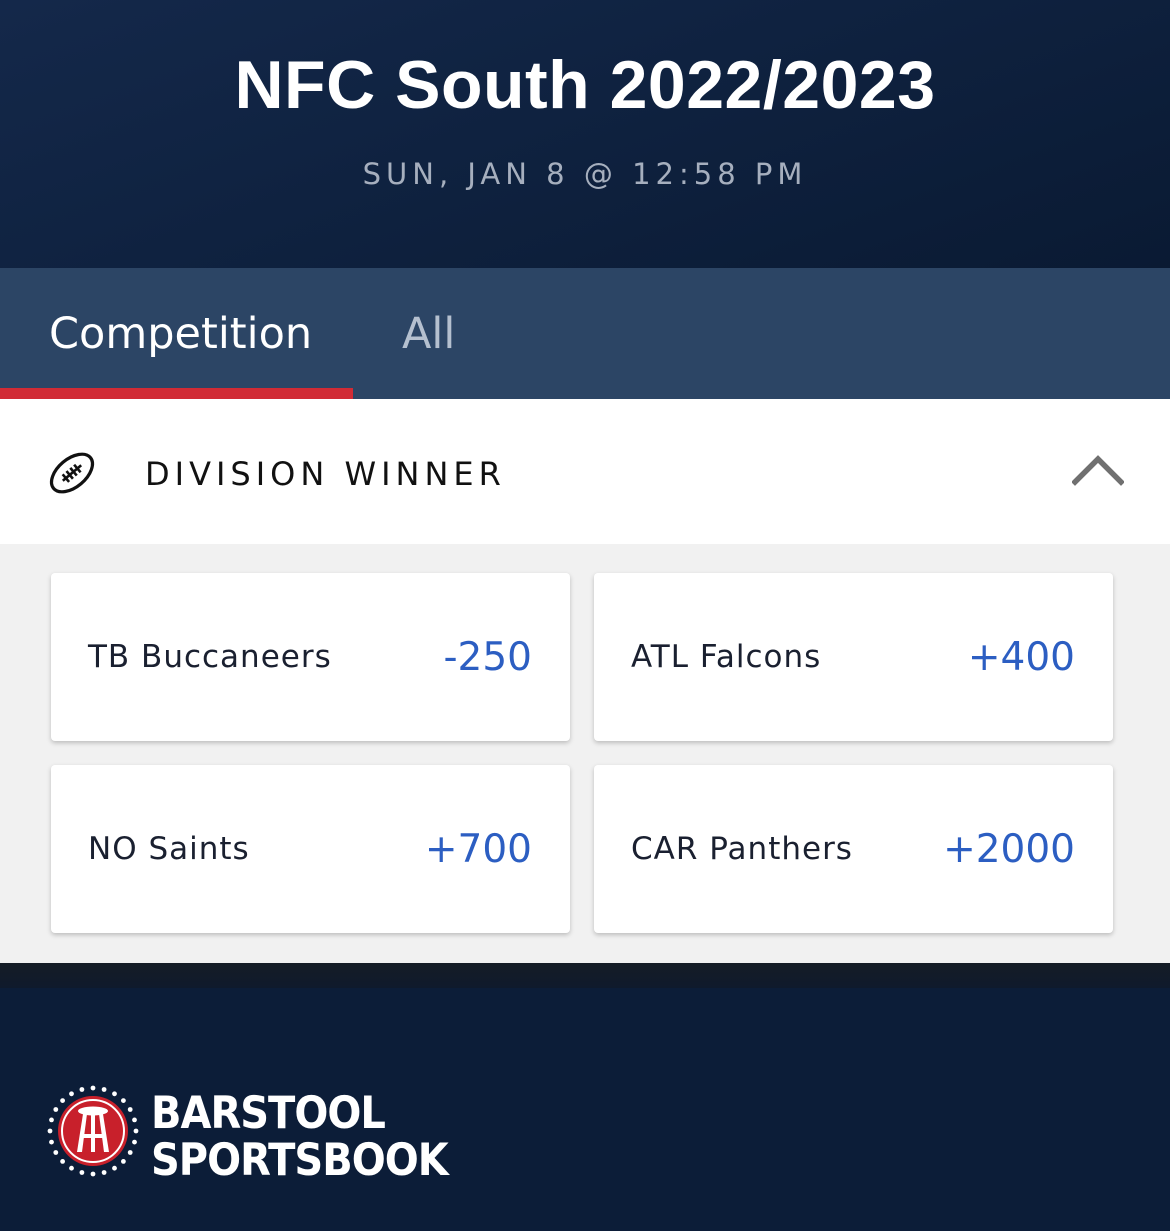 Image resolution: width=1170 pixels, height=1231 pixels. Describe the element at coordinates (853, 657) in the screenshot. I see `selection-card: ATL Falcons +400` at that location.